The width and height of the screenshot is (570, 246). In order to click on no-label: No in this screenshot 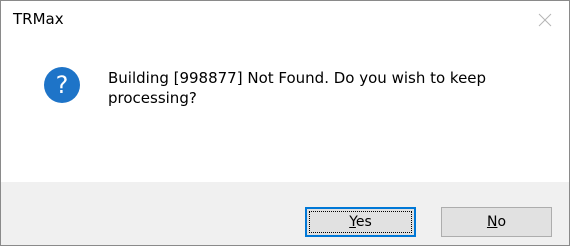, I will do `click(496, 222)`.